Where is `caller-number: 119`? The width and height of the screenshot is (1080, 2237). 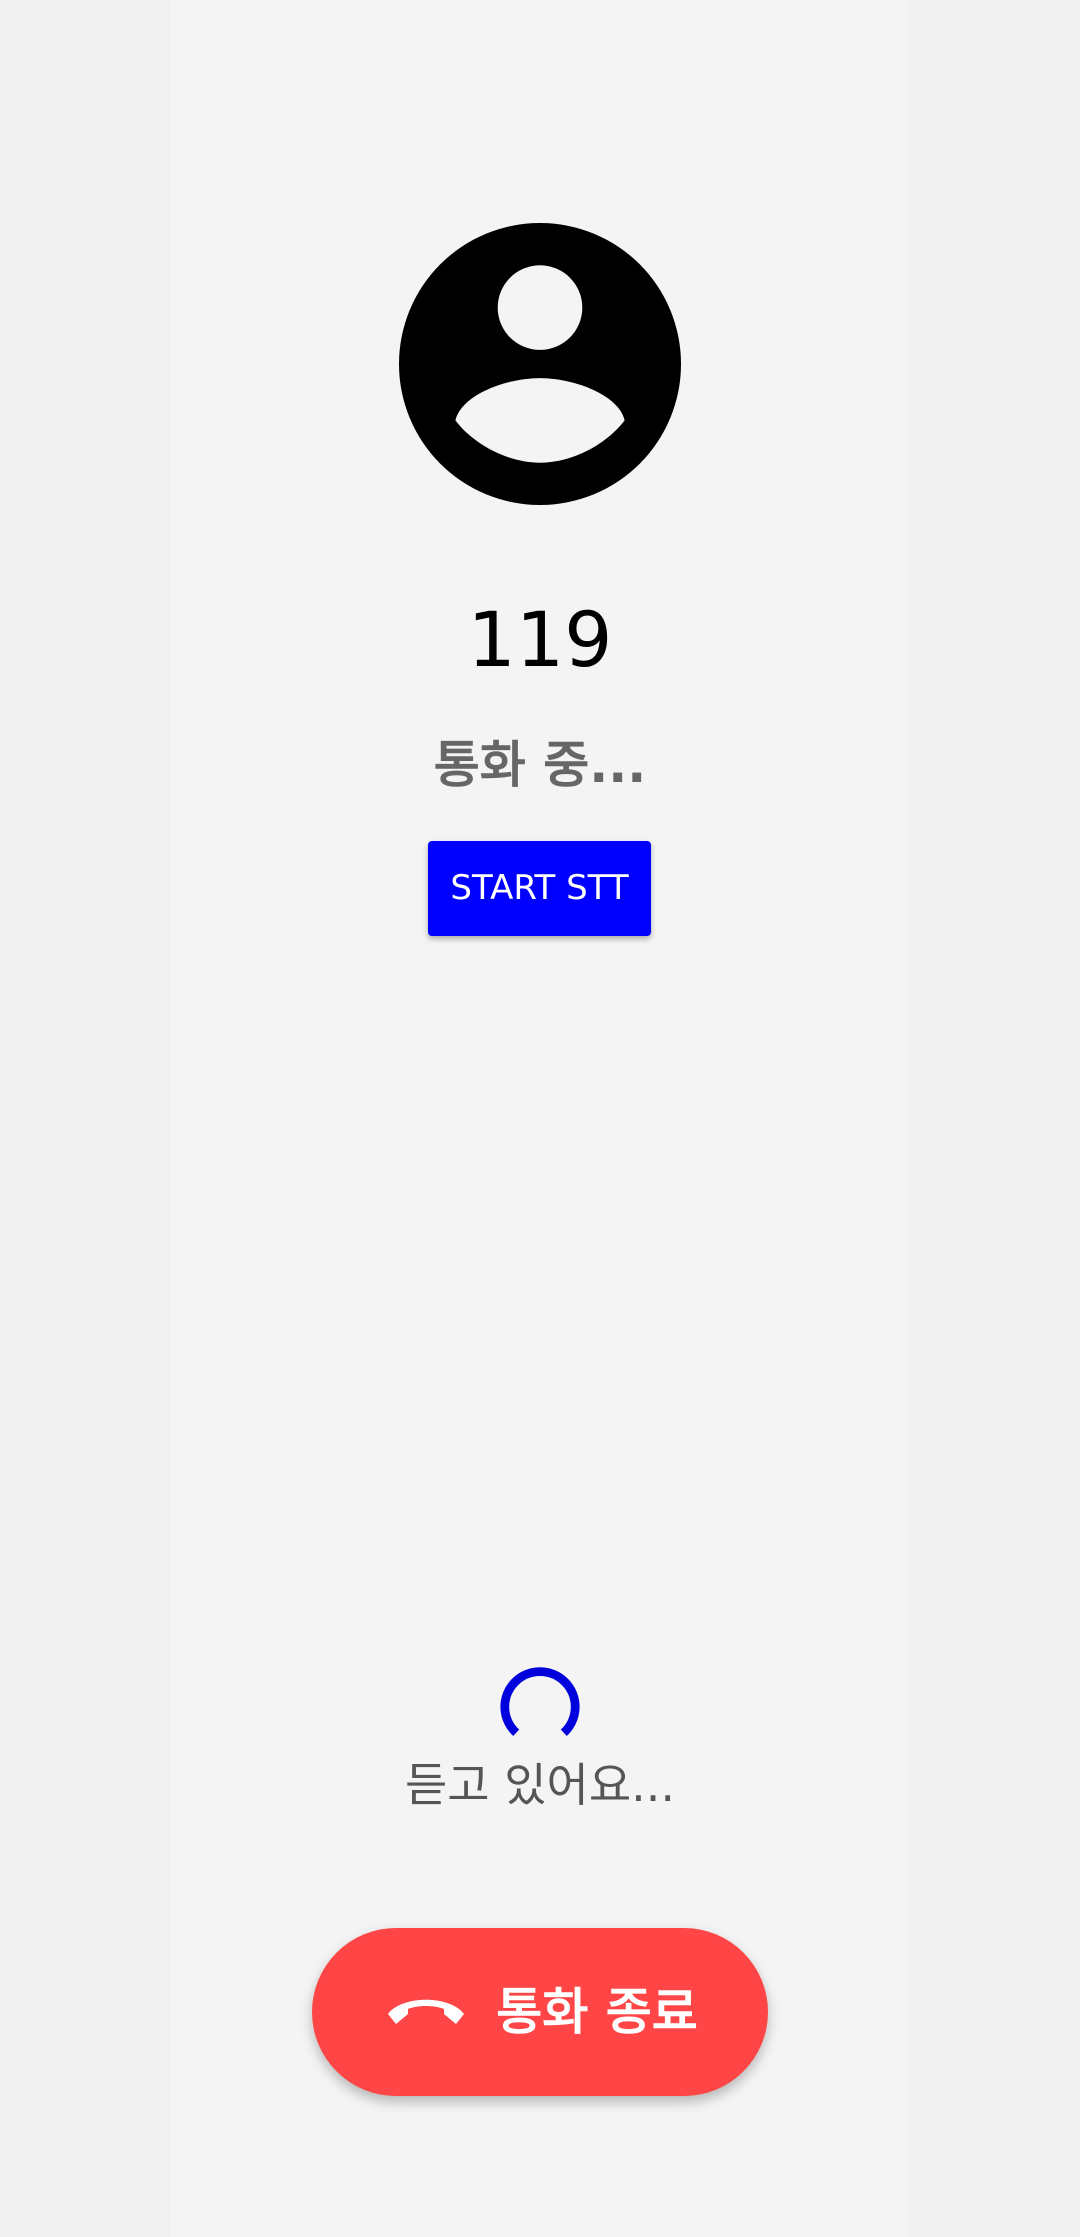
caller-number: 119 is located at coordinates (540, 639).